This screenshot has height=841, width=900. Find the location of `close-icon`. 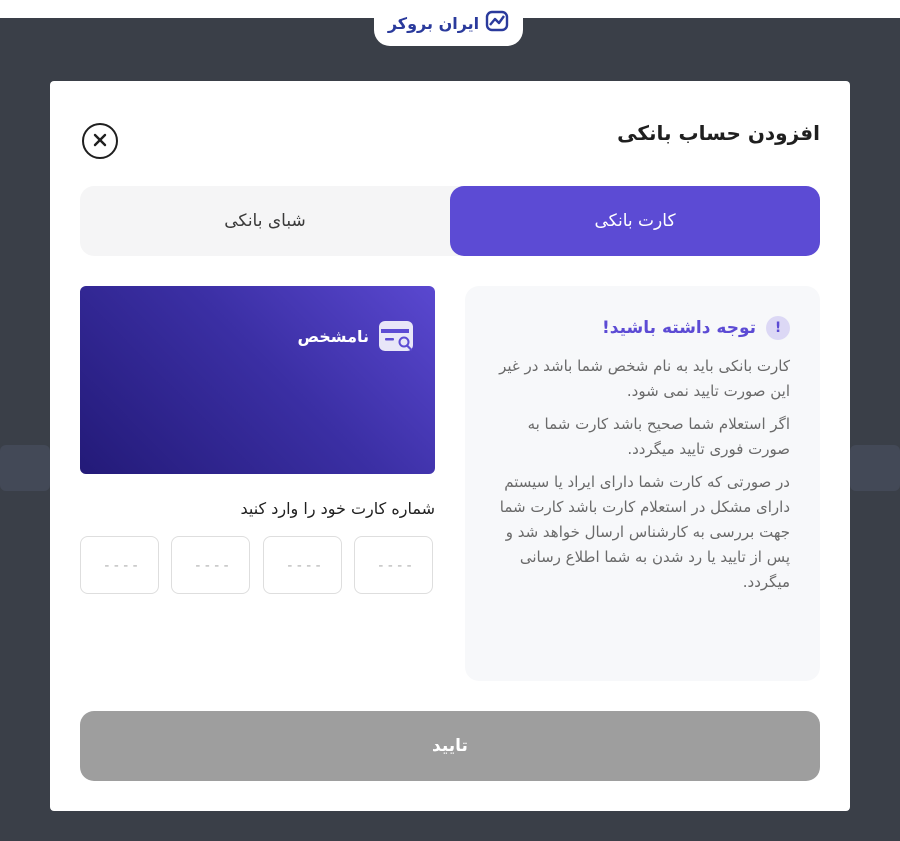

close-icon is located at coordinates (100, 141).